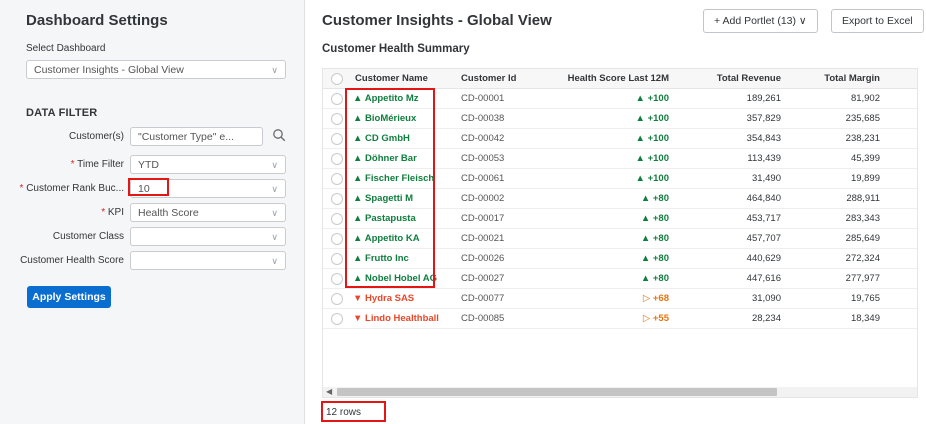  What do you see at coordinates (865, 318) in the screenshot?
I see `total-margin-cell: 18,349` at bounding box center [865, 318].